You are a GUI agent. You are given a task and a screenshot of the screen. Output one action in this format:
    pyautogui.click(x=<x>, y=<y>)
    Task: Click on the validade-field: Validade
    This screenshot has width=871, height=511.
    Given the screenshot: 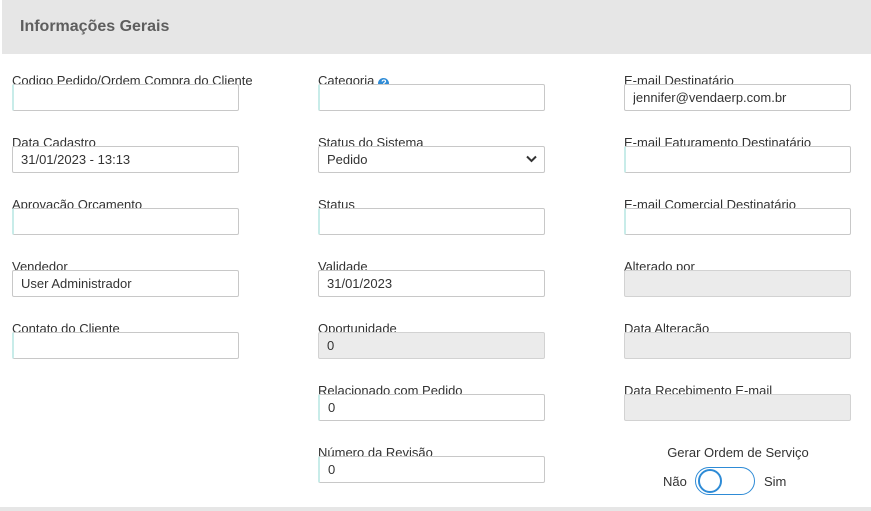 What is the action you would take?
    pyautogui.click(x=432, y=278)
    